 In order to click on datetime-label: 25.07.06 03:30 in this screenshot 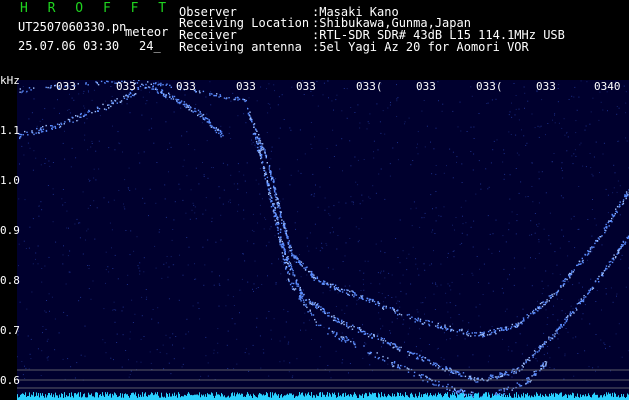, I will do `click(69, 46)`.